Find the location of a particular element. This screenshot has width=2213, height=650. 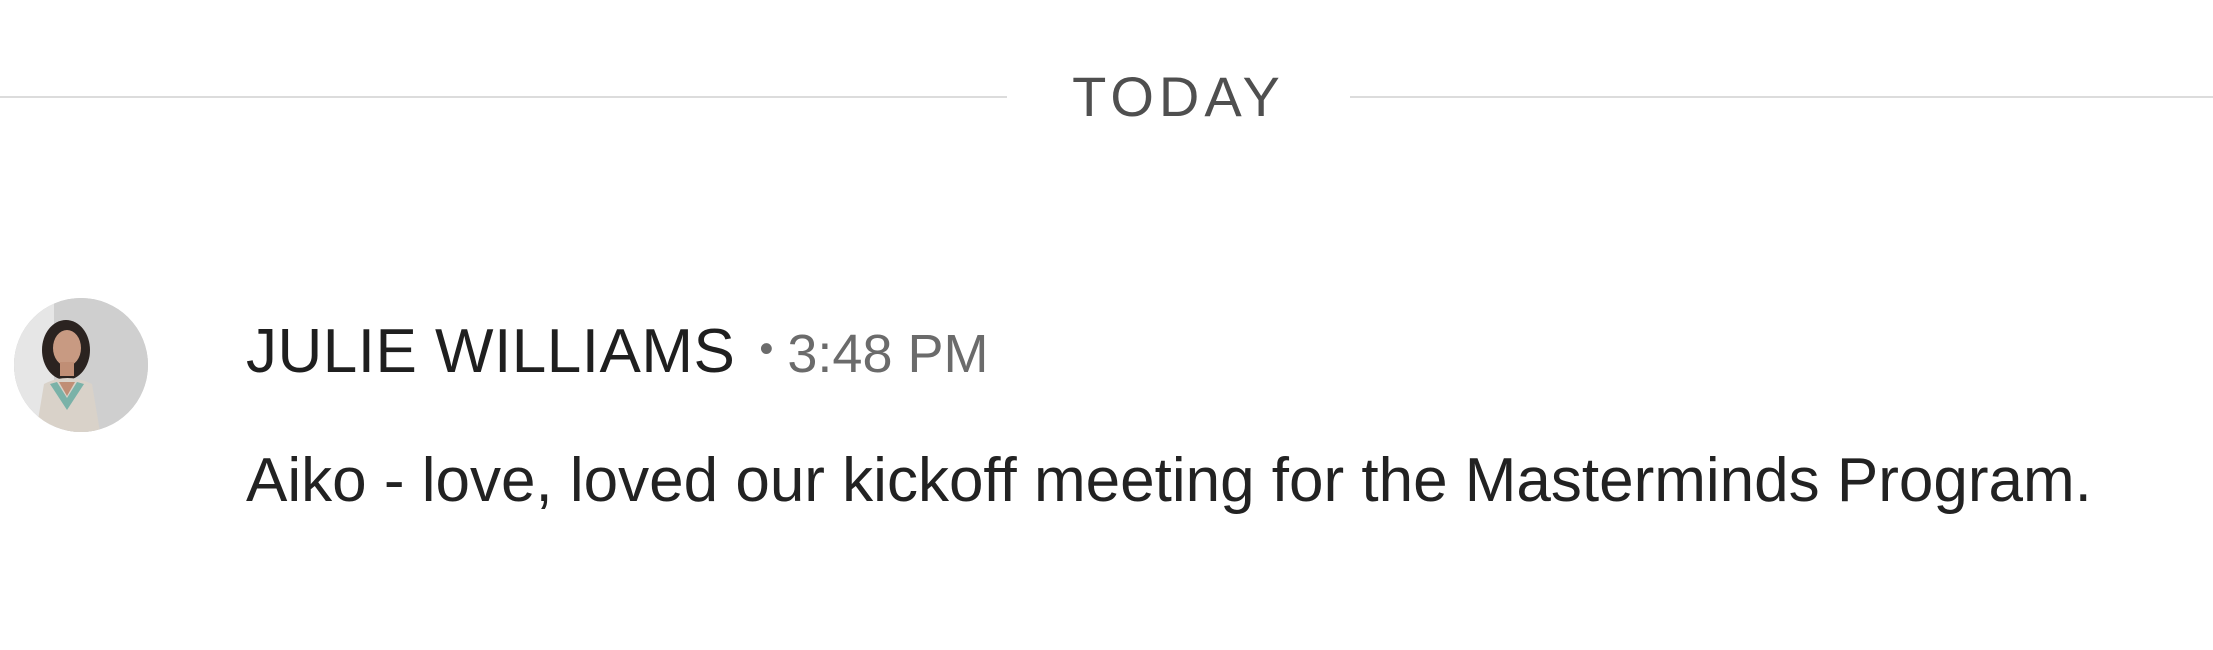

message-header: JULIE WILLIAMS • 3:48 PM is located at coordinates (617, 361).